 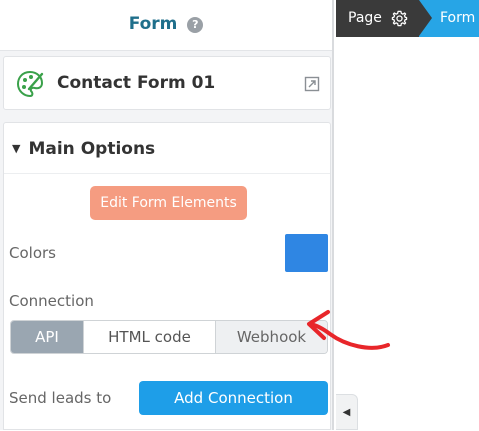 What do you see at coordinates (458, 18) in the screenshot?
I see `breadcrumb-form-label: Form` at bounding box center [458, 18].